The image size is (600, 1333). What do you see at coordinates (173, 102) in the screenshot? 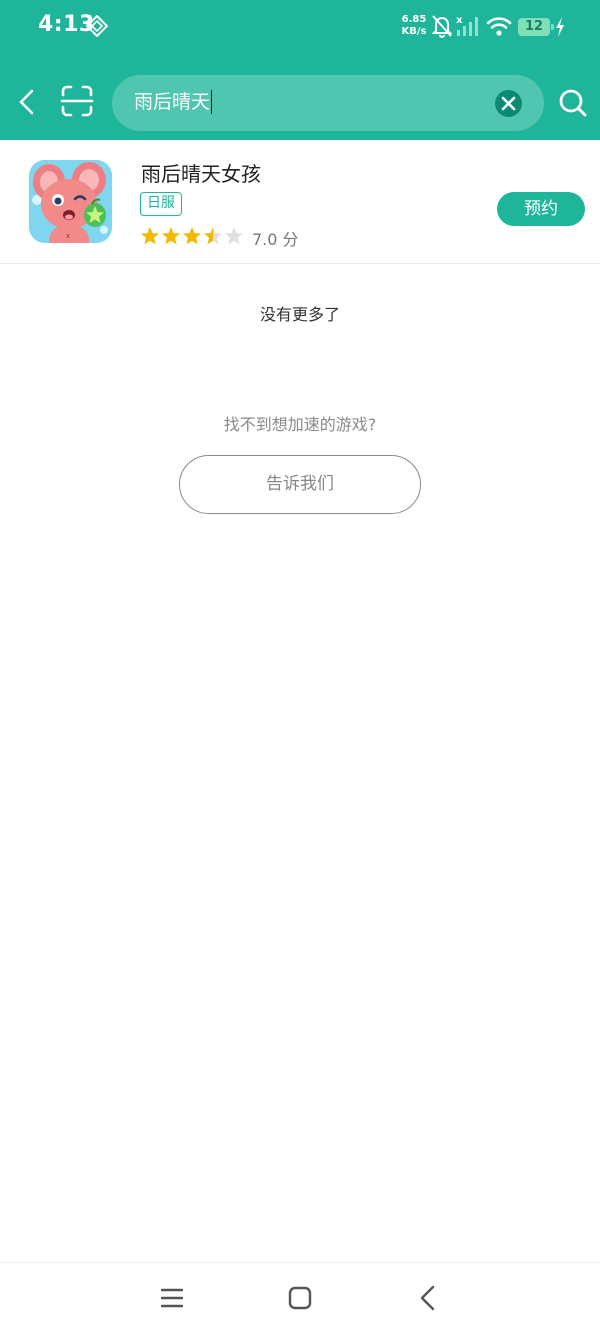
I see `search-query: 雨后晴天` at bounding box center [173, 102].